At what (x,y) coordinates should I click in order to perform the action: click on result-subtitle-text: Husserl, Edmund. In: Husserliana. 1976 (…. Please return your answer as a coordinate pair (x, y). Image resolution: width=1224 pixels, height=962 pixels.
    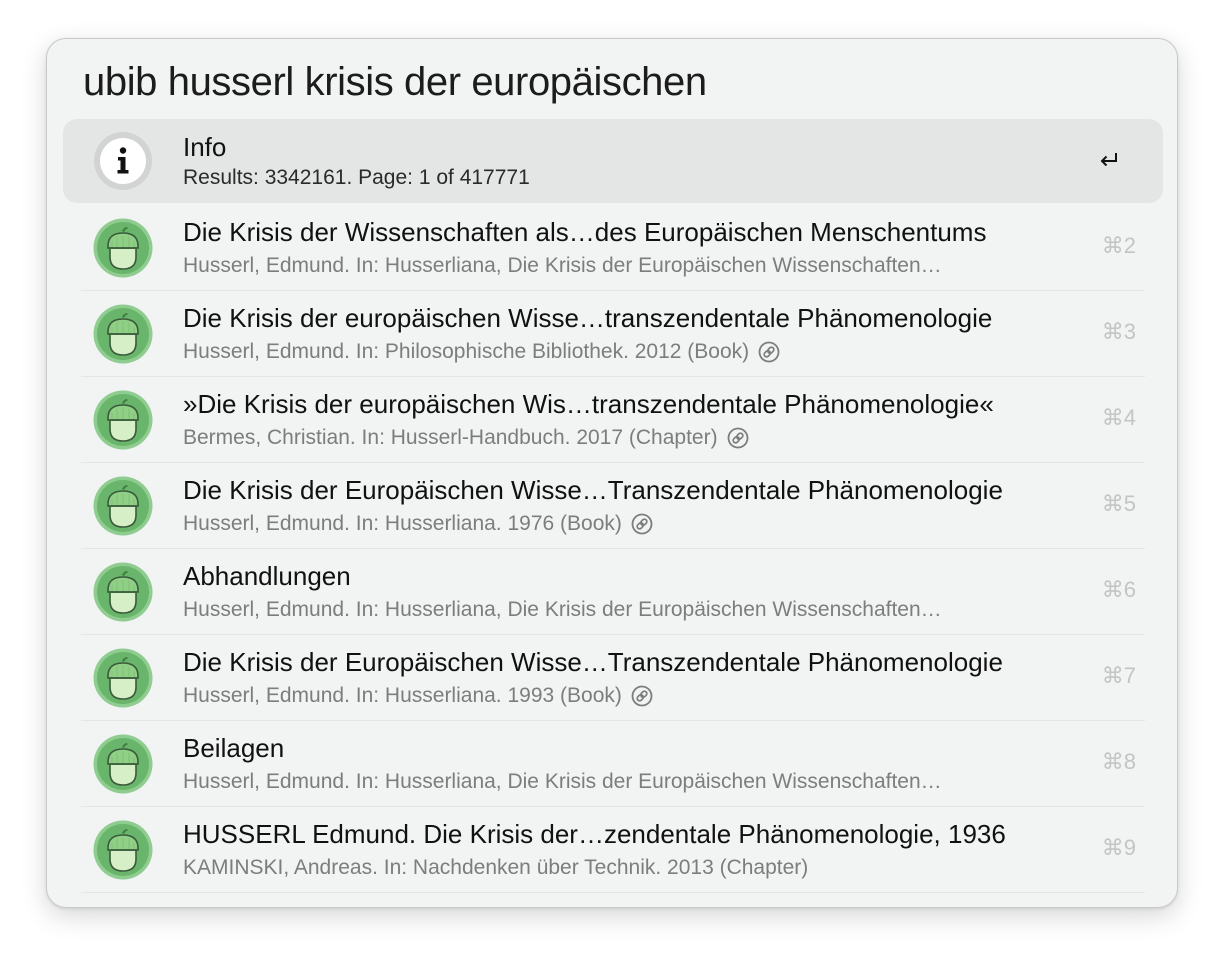
    Looking at the image, I should click on (402, 523).